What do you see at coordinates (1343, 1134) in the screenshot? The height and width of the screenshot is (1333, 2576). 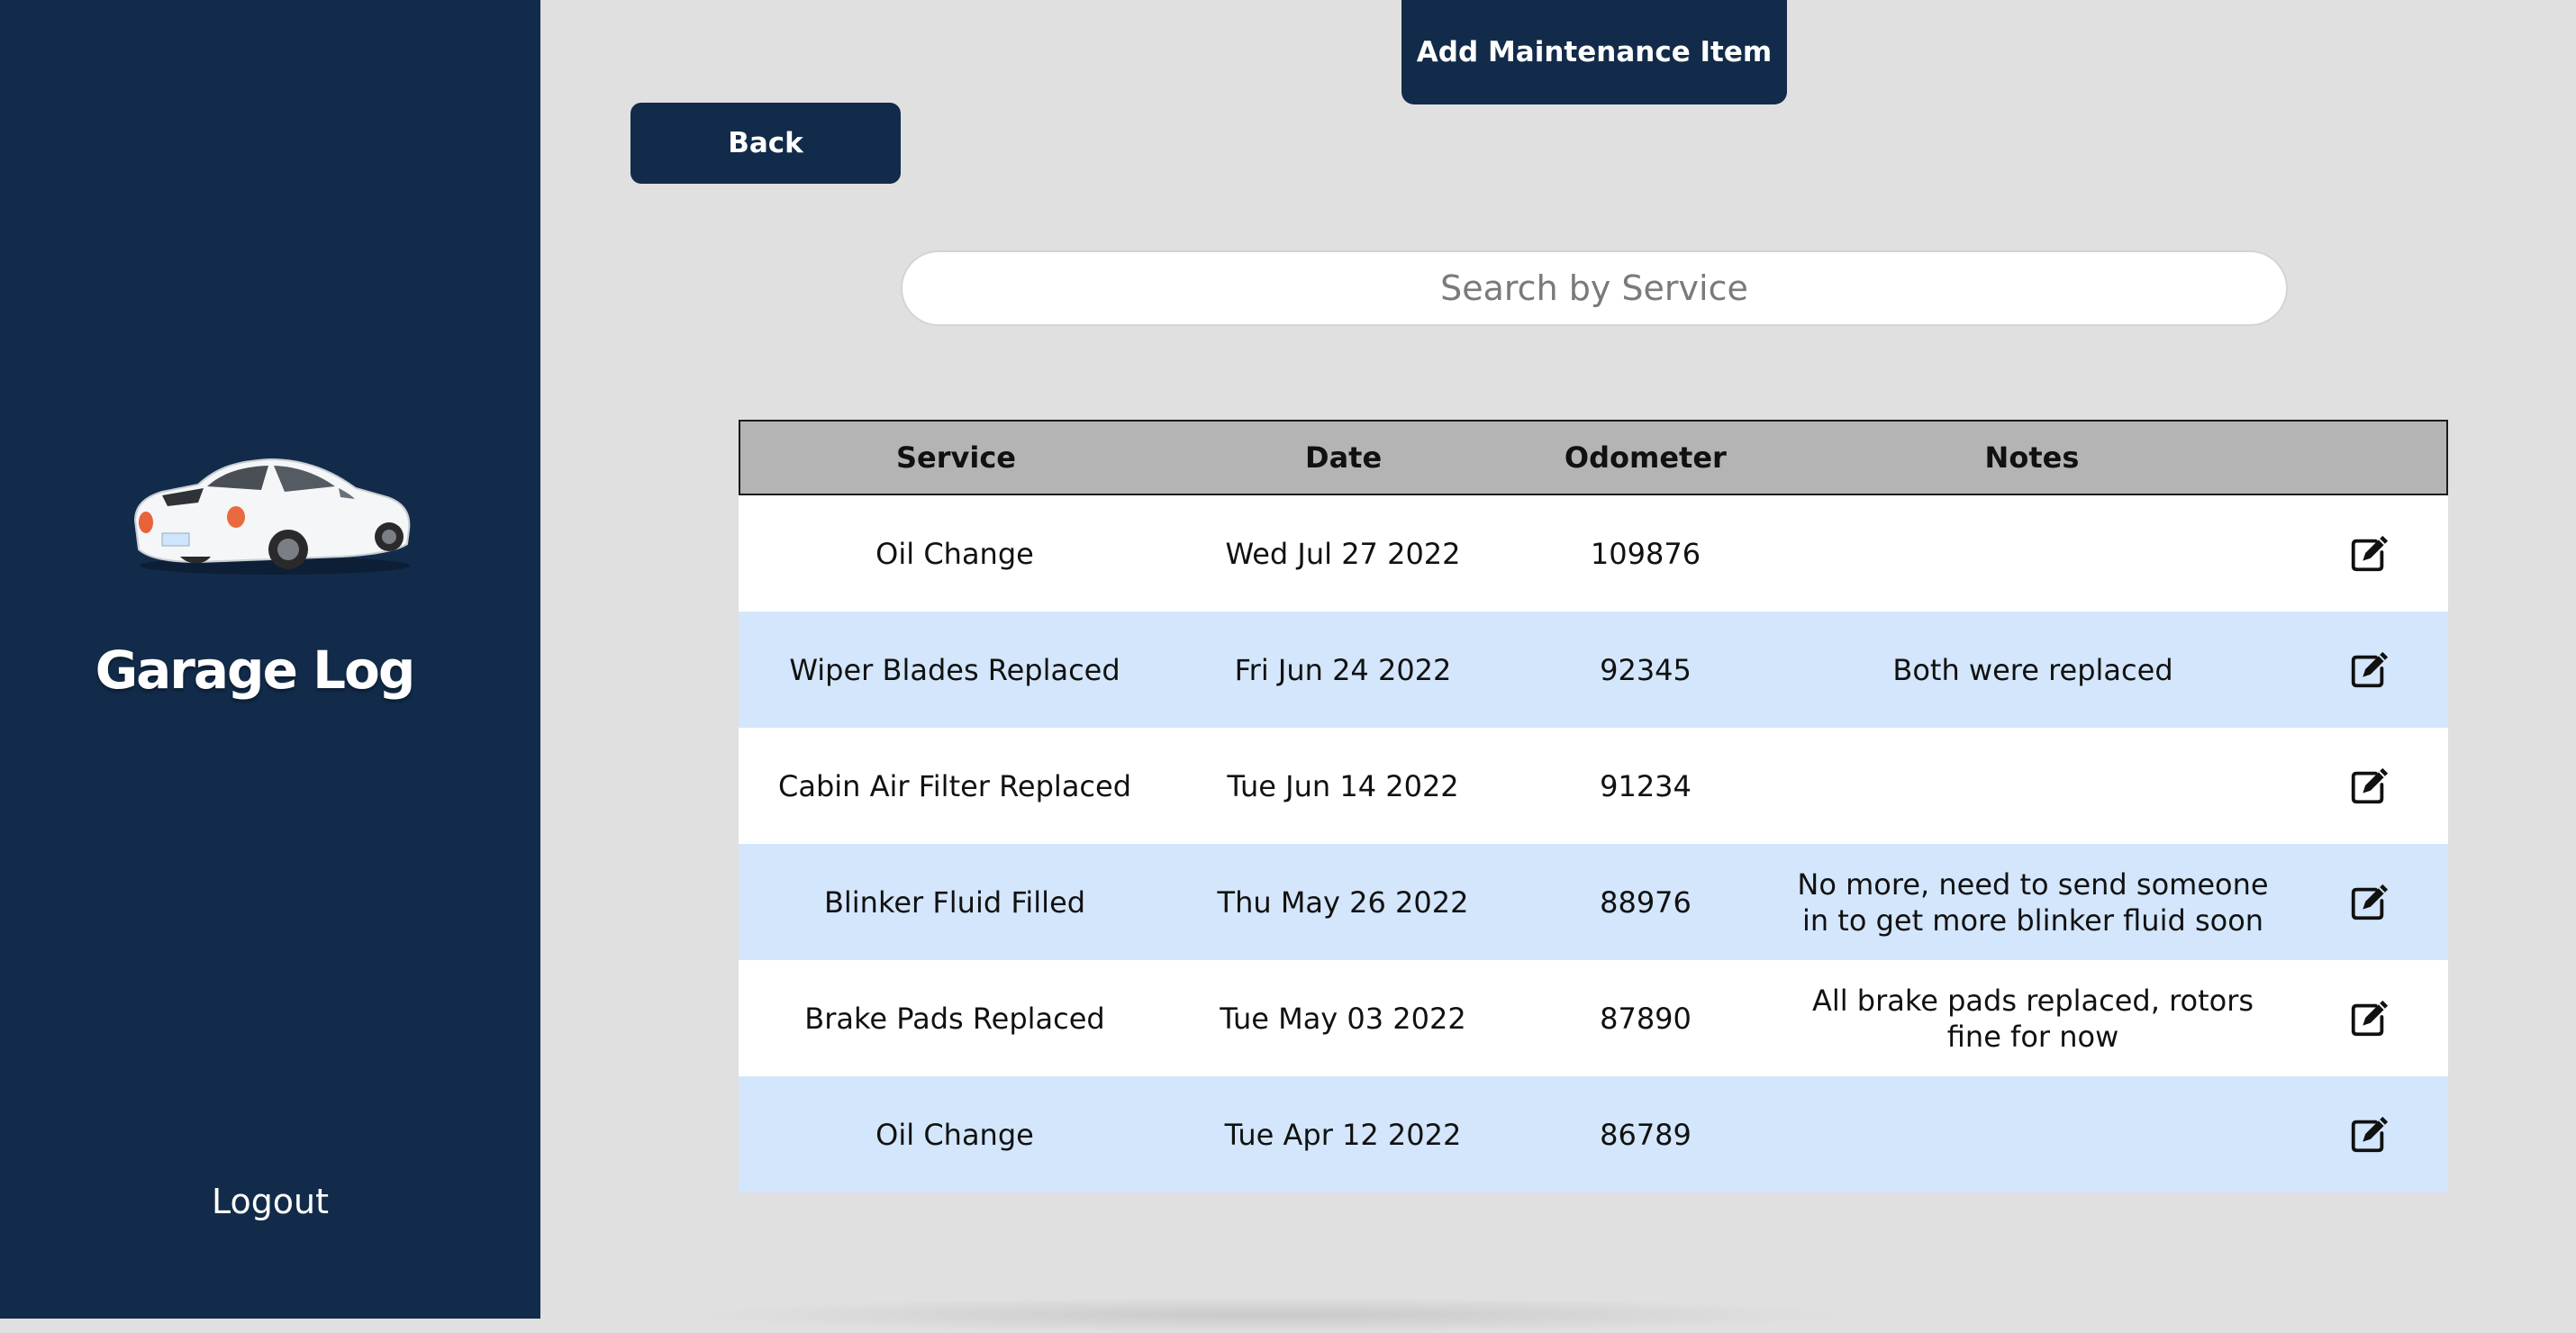 I see `cell-date: Tue Apr 12 2022` at bounding box center [1343, 1134].